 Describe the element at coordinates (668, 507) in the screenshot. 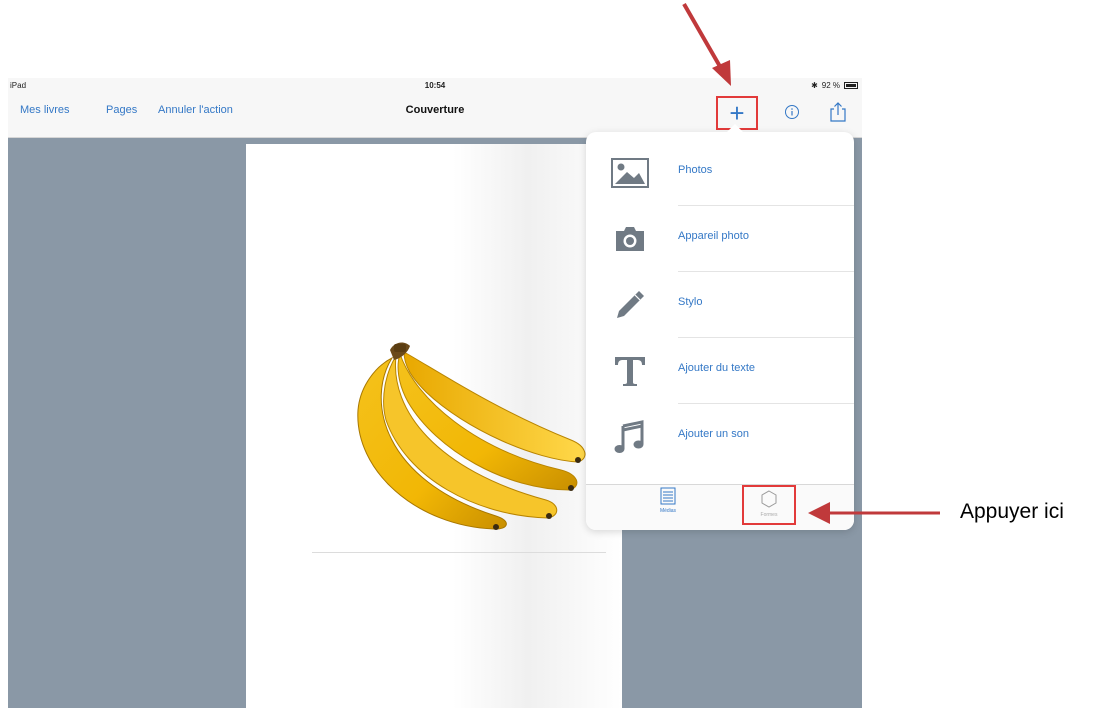

I see `tab-media: Médias` at that location.